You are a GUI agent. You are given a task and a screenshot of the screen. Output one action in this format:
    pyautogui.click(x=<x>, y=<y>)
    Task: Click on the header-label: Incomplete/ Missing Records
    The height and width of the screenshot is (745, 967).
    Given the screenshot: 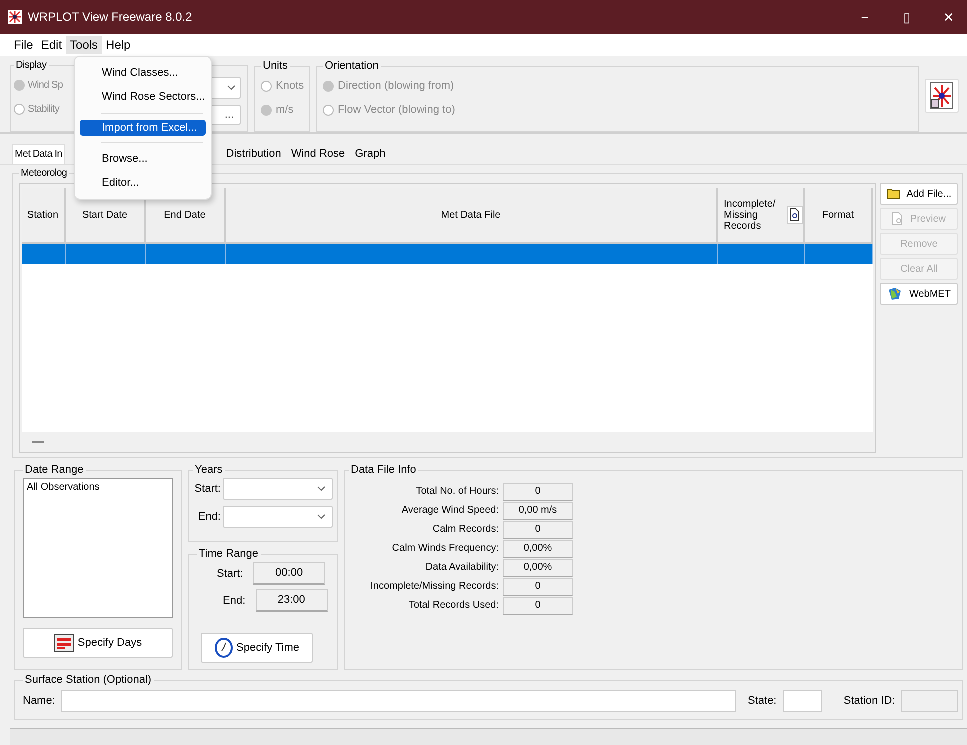 What is the action you would take?
    pyautogui.click(x=750, y=215)
    